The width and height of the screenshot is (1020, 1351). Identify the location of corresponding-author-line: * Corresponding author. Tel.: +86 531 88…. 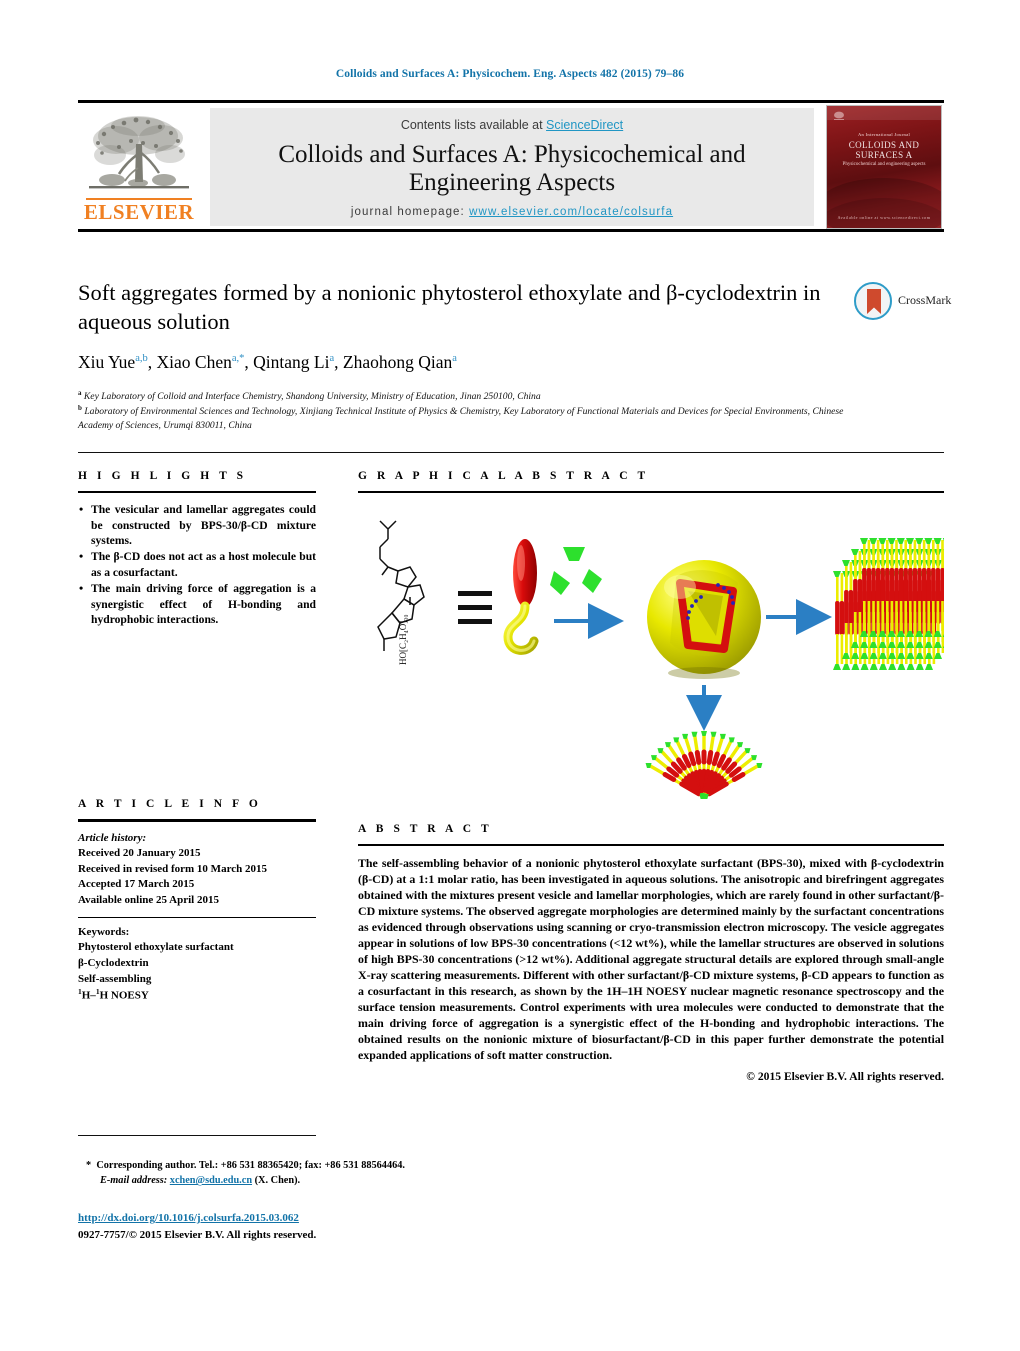
(366, 1165).